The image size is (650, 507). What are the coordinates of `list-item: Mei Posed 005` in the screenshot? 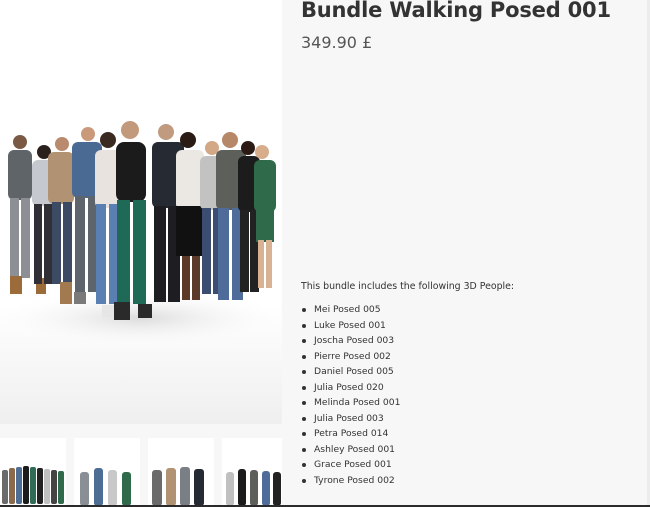 It's located at (350, 310).